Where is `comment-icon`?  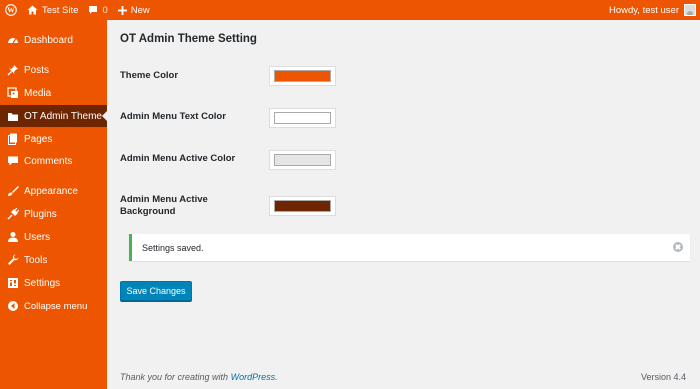
comment-icon is located at coordinates (13, 161).